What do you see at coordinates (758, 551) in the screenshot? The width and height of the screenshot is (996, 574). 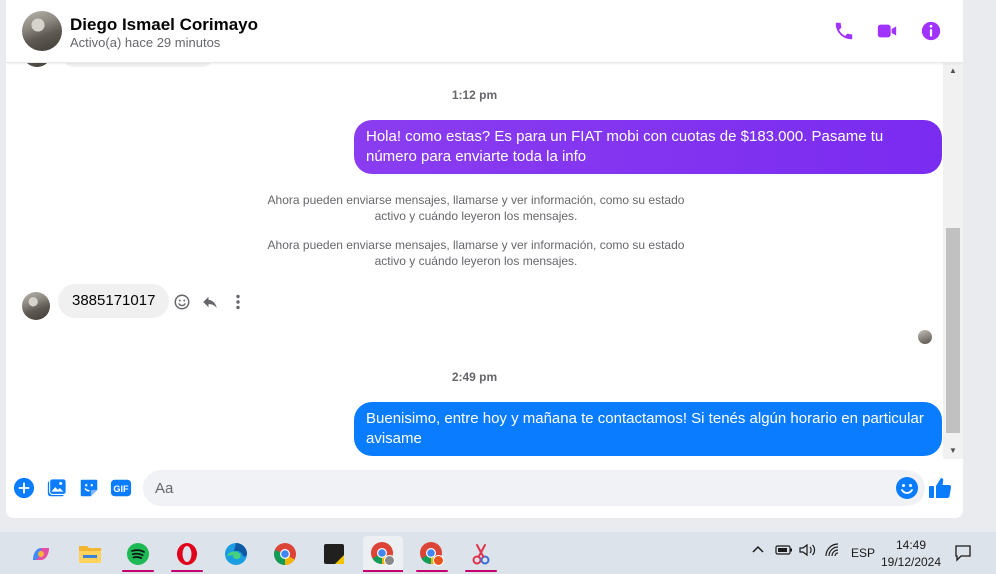 I see `show-hidden-icons-icon` at bounding box center [758, 551].